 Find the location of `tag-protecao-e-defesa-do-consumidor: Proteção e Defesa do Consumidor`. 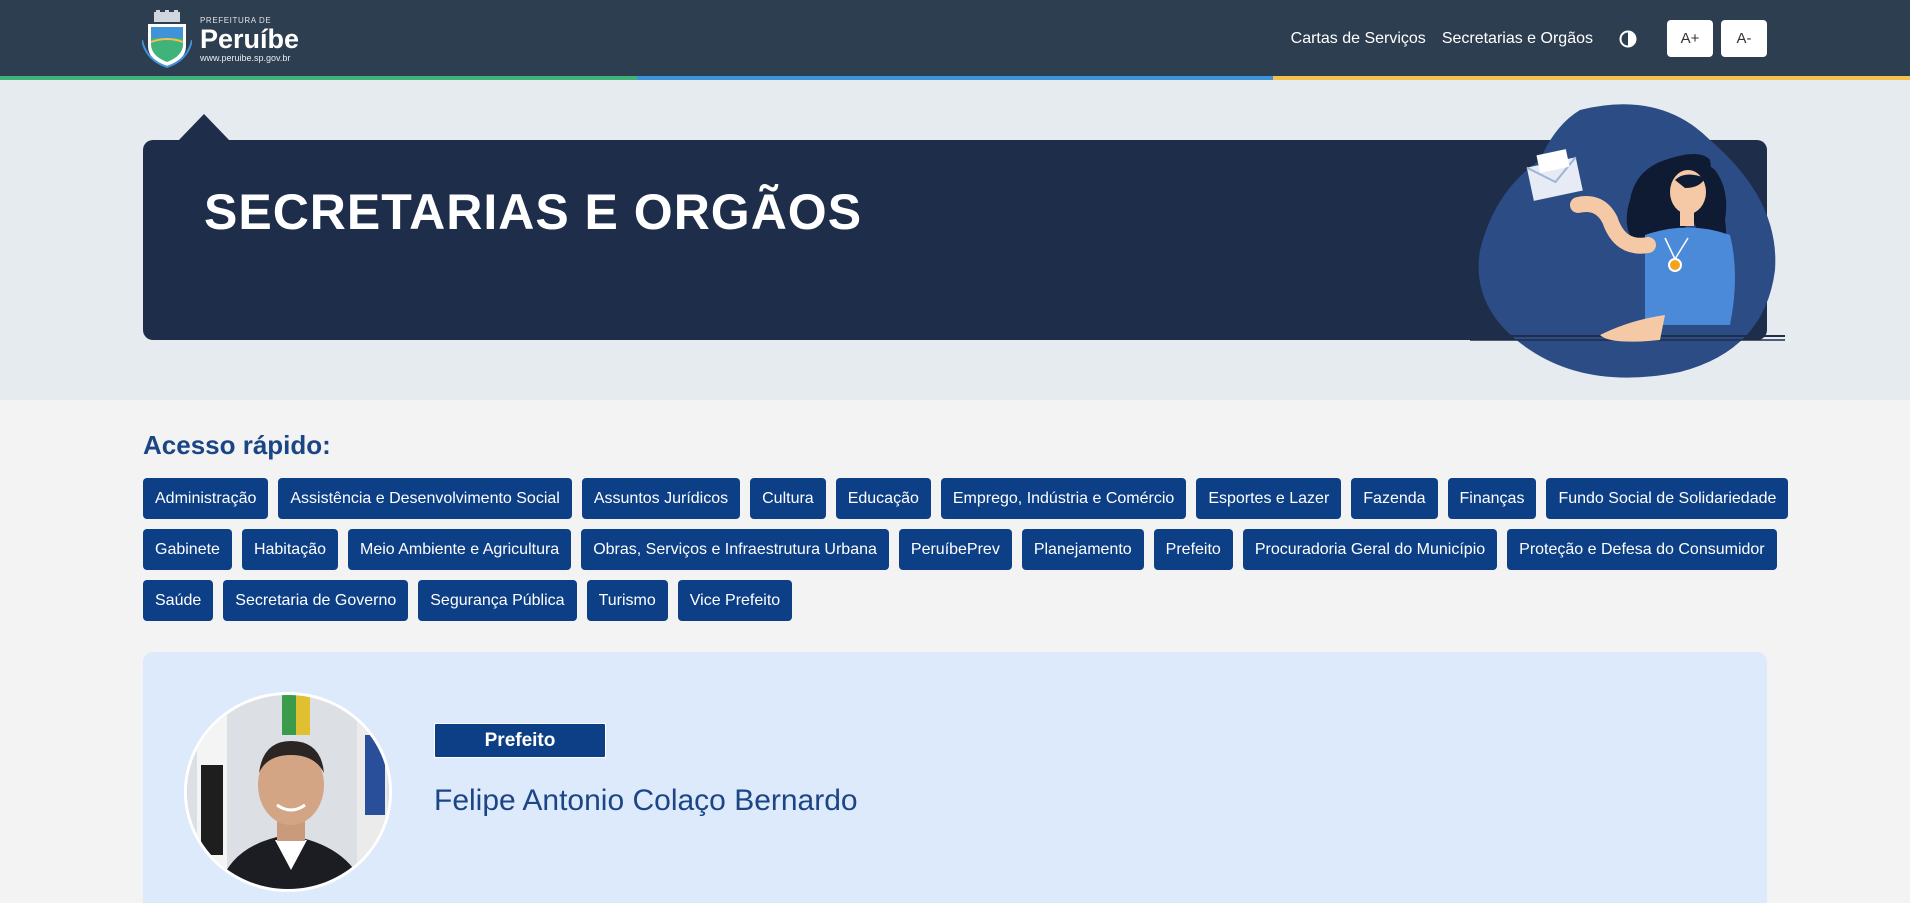

tag-protecao-e-defesa-do-consumidor: Proteção e Defesa do Consumidor is located at coordinates (1642, 549).